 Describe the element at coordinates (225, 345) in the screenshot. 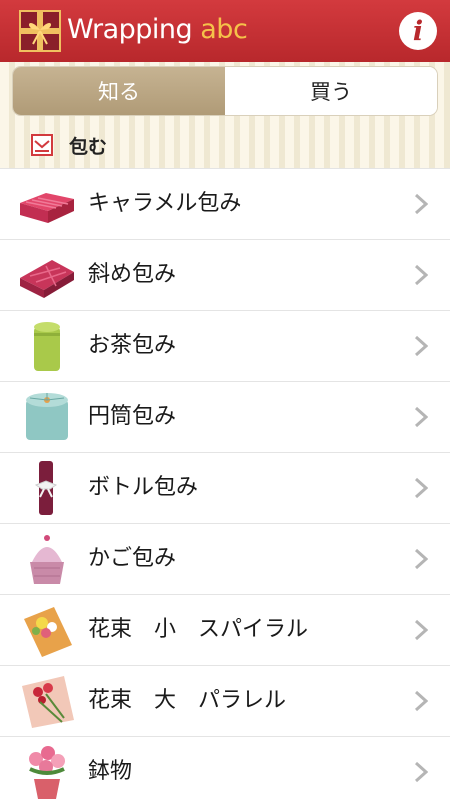

I see `list-item-tea-wrap: お茶包み` at that location.